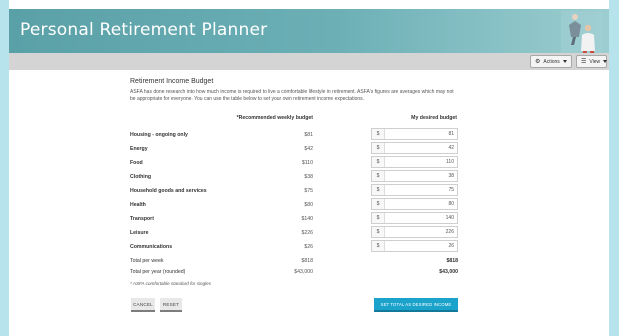 The width and height of the screenshot is (619, 336). What do you see at coordinates (448, 272) in the screenshot?
I see `total-desired: $43,000` at bounding box center [448, 272].